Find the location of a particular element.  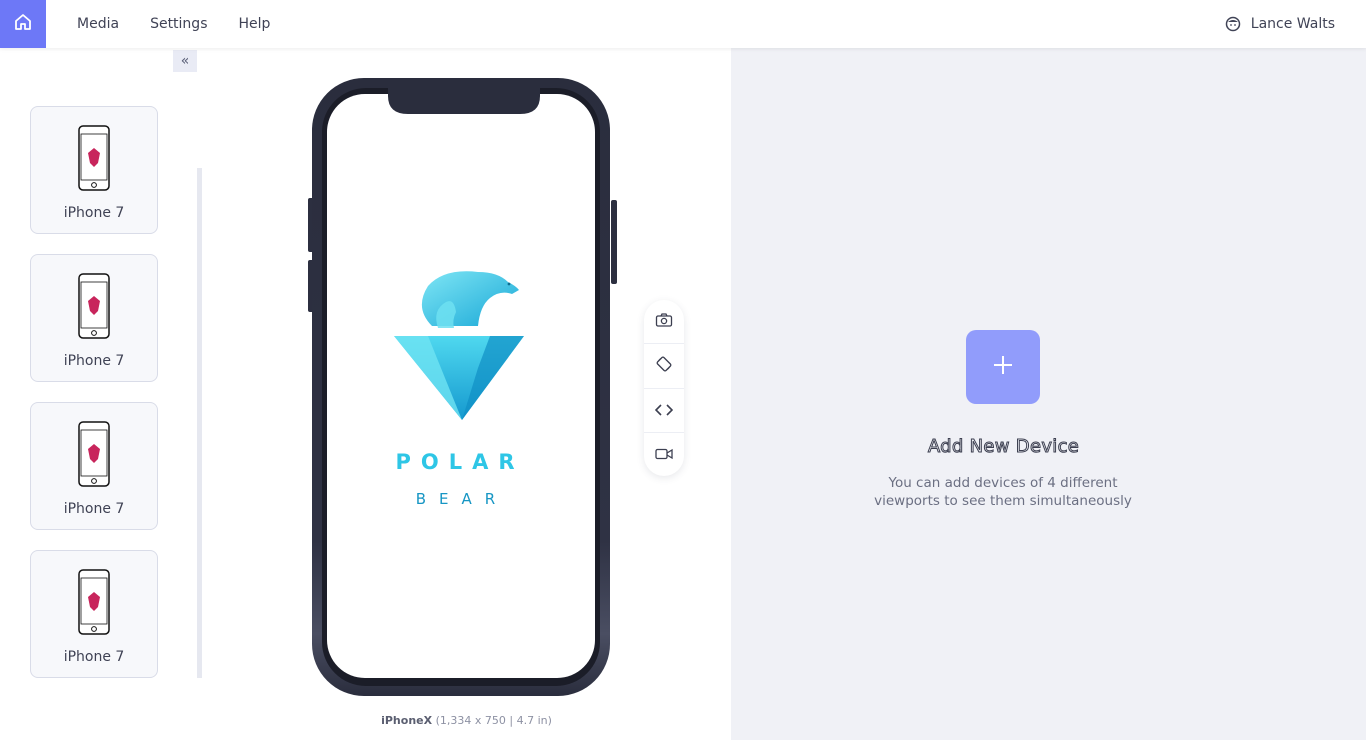

logo-text-polar: POLAR is located at coordinates (459, 462).